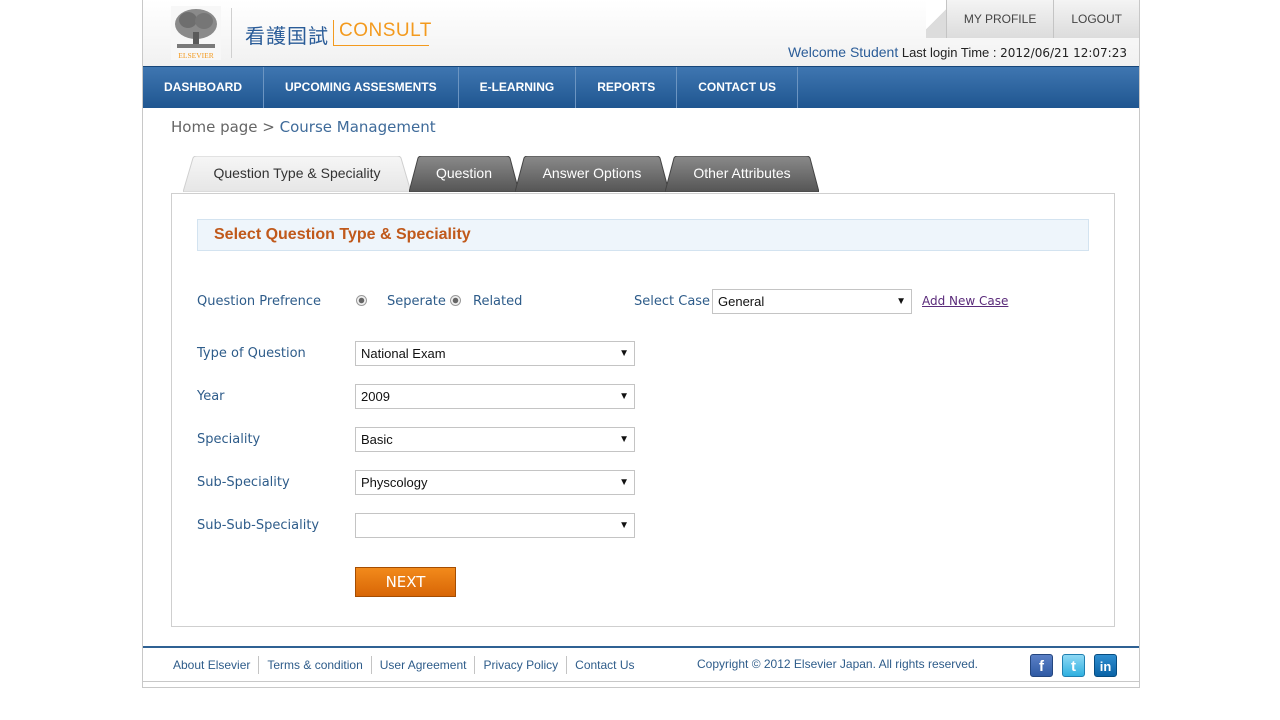  I want to click on last-login-label: Last login Time :, so click(949, 52).